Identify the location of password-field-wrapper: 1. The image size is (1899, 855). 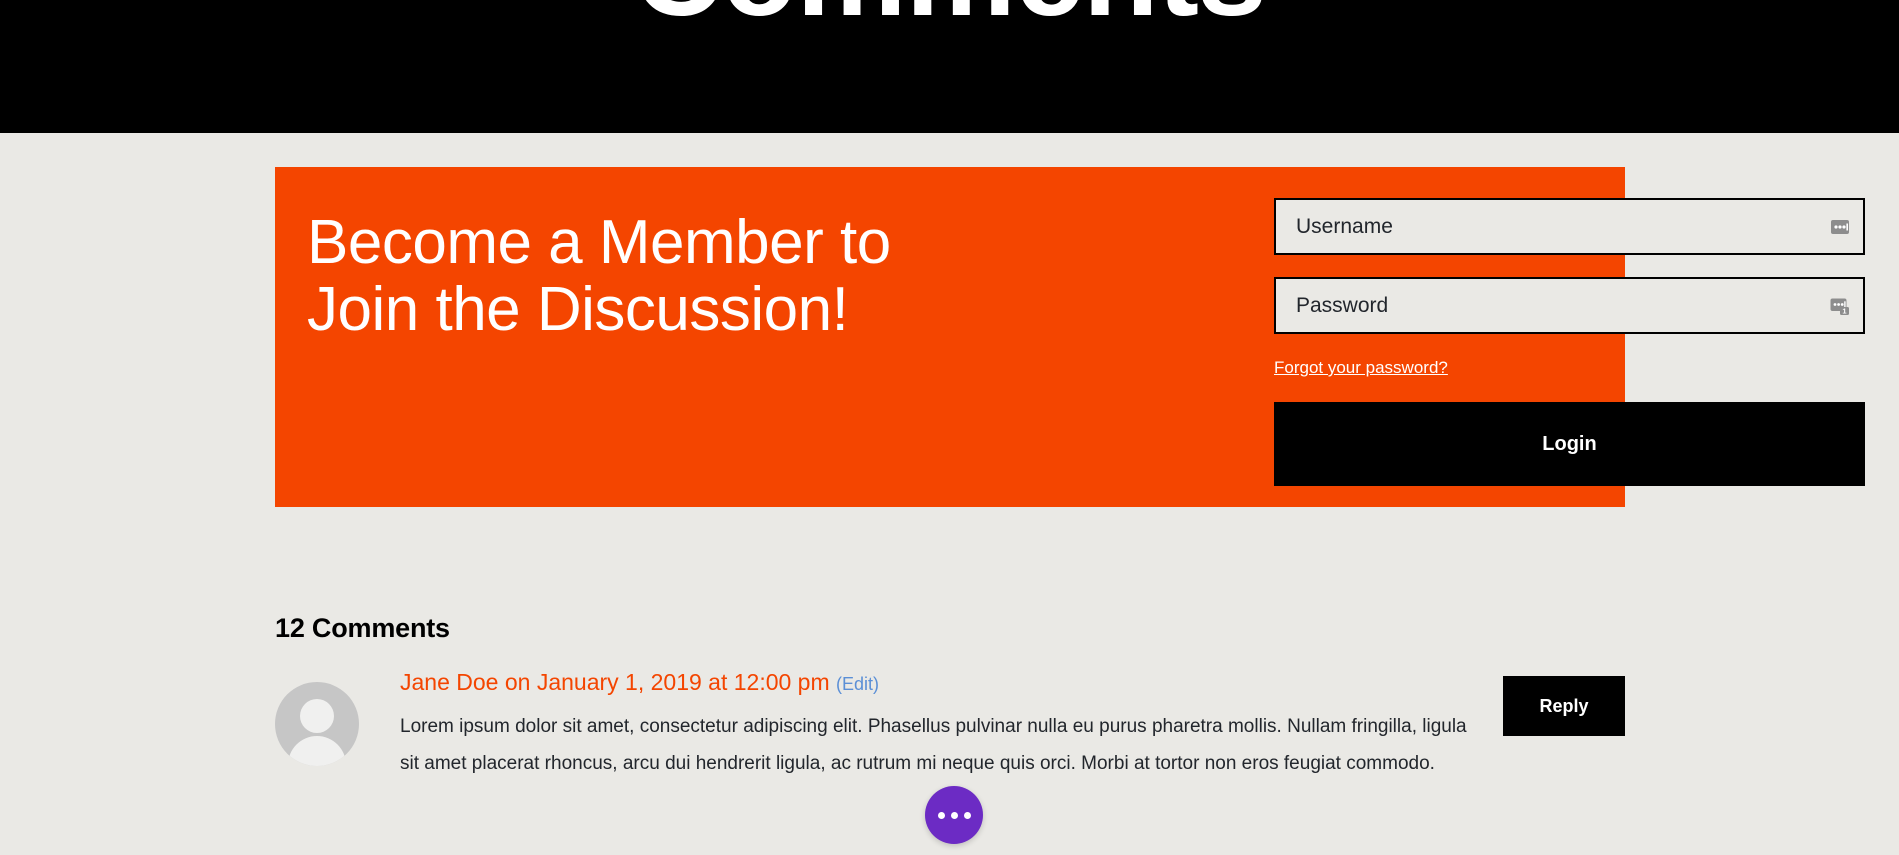
(1569, 305).